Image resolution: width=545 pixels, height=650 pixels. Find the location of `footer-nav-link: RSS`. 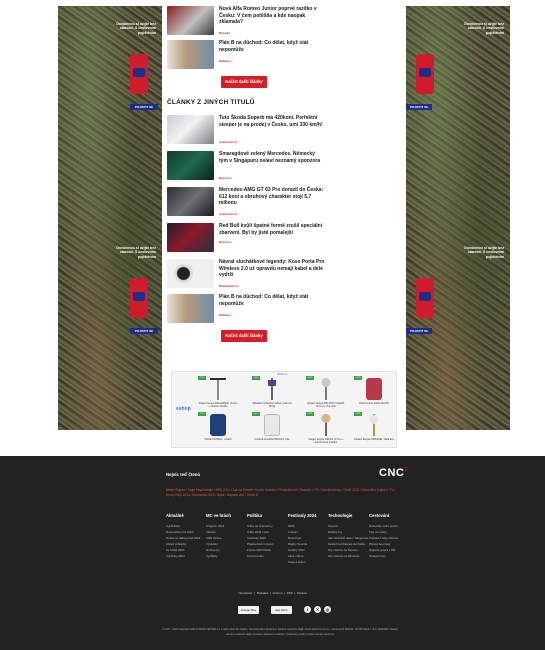

footer-nav-link: RSS is located at coordinates (290, 593).